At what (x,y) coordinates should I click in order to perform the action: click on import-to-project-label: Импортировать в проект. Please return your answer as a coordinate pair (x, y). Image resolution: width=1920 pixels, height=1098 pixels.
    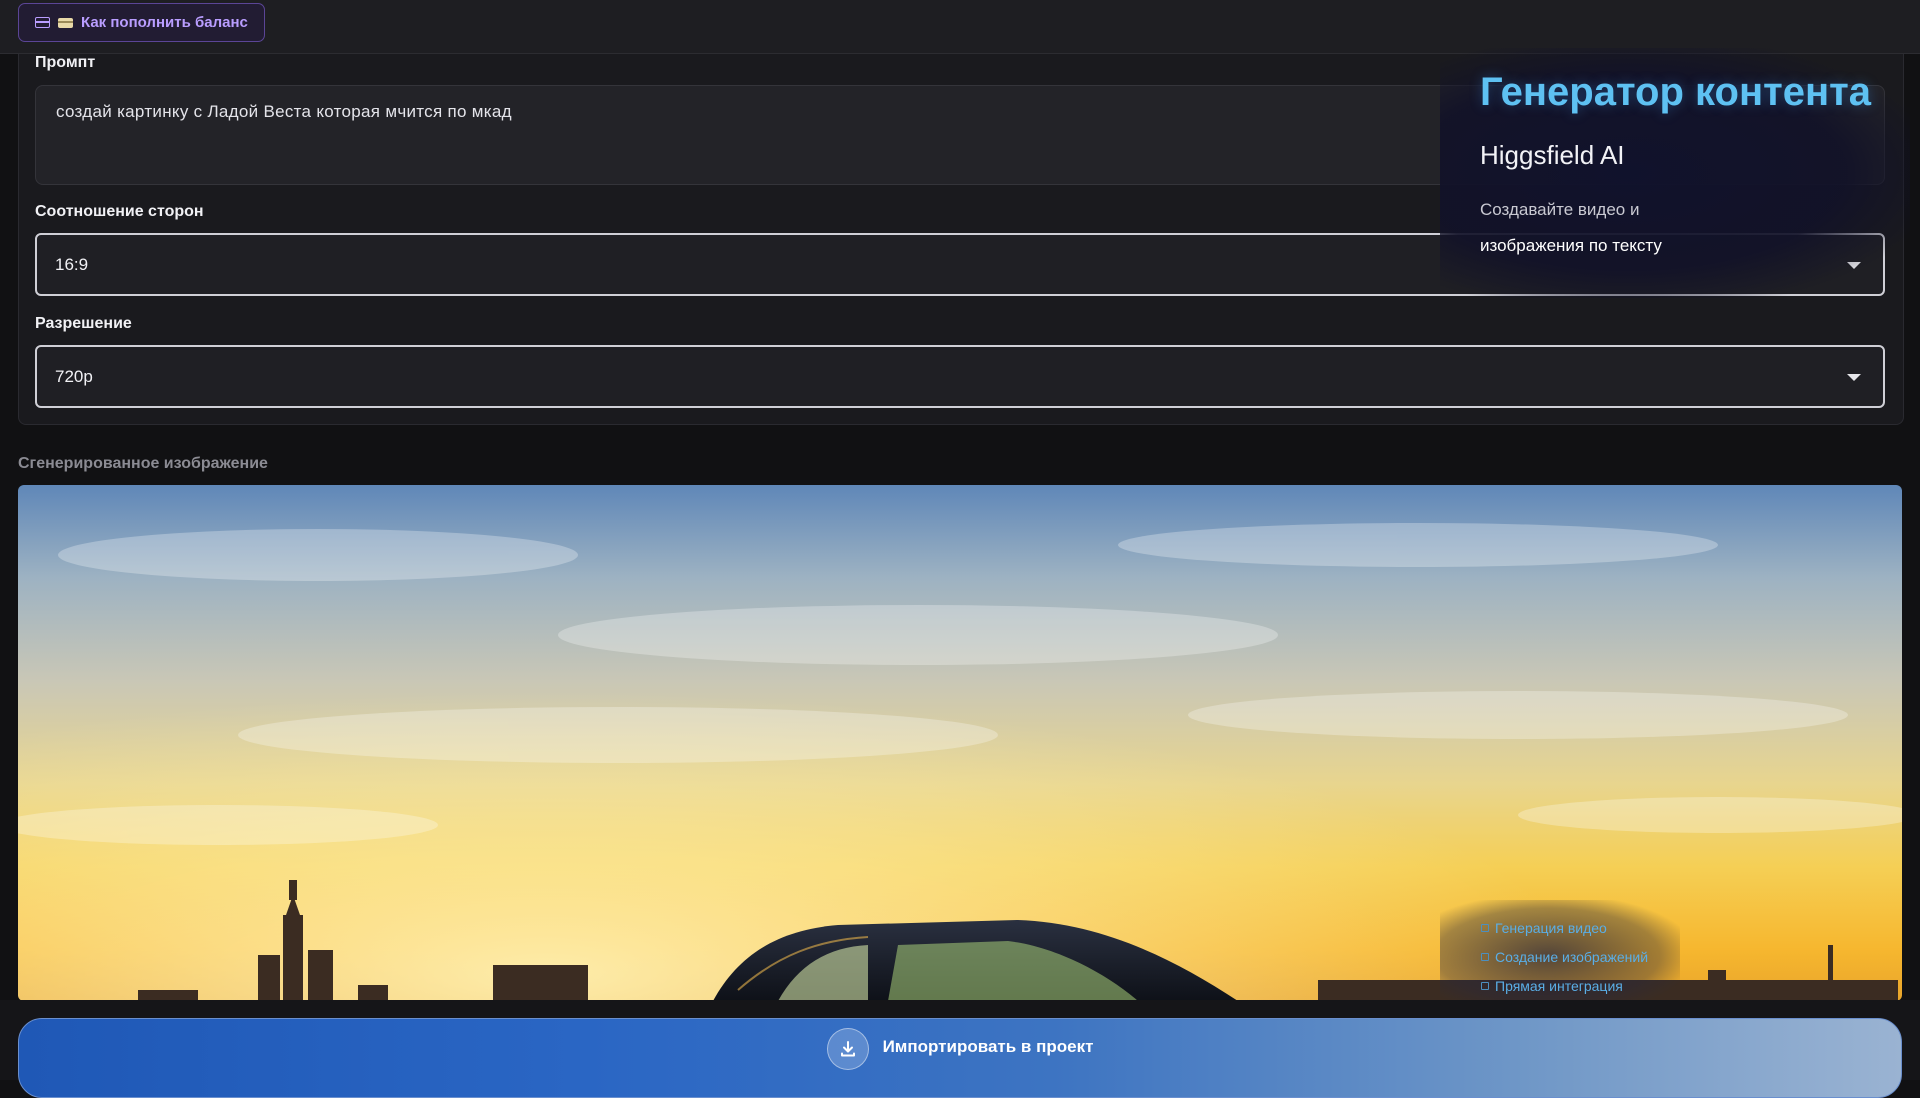
    Looking at the image, I should click on (988, 1046).